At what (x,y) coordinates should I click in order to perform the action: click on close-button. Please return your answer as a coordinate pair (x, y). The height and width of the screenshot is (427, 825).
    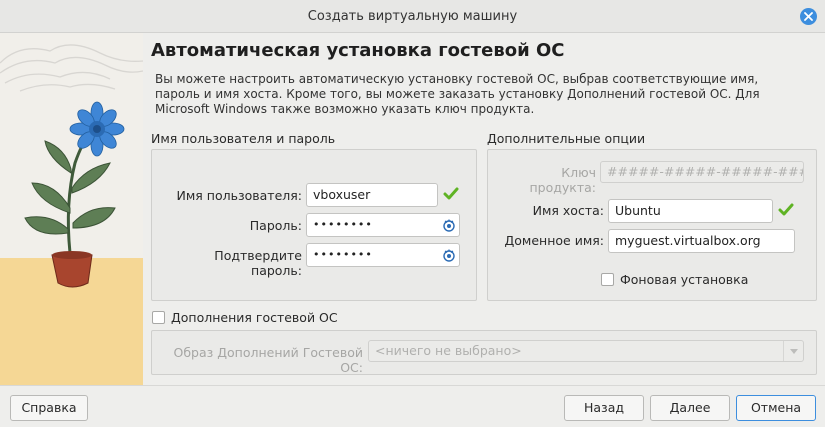
    Looking at the image, I should click on (808, 16).